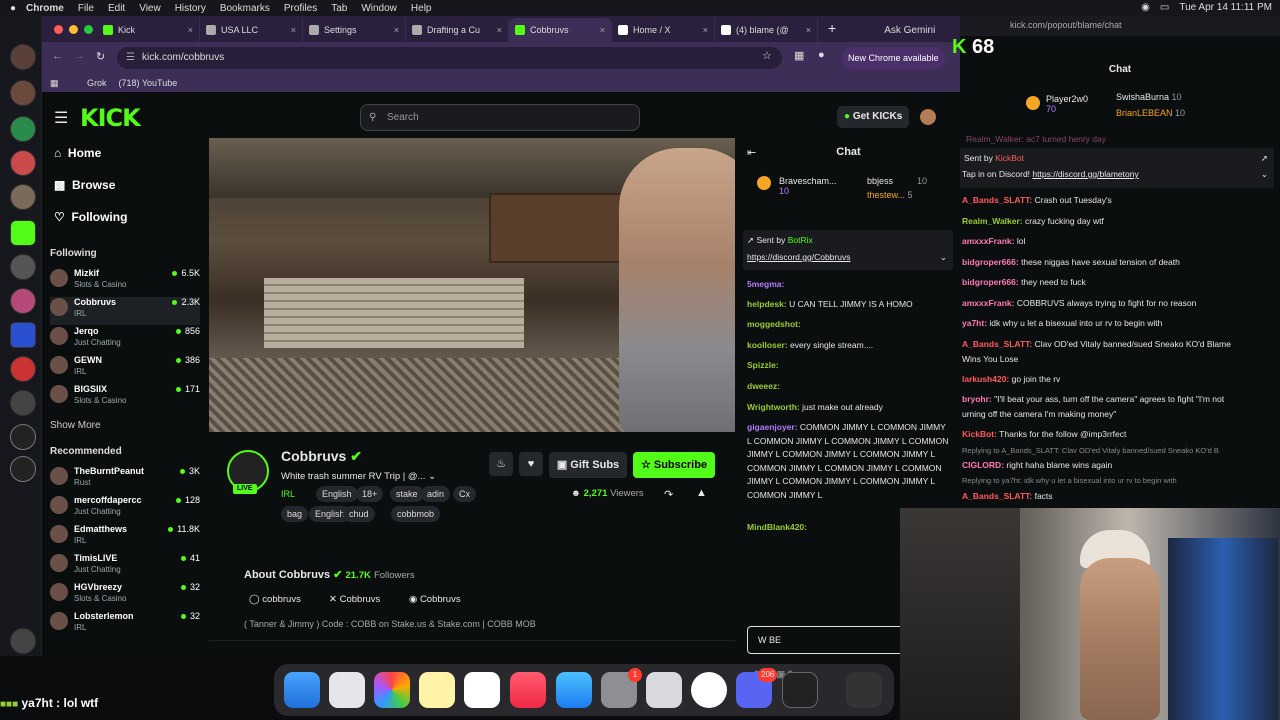 This screenshot has width=1280, height=720. I want to click on menu-help: Help, so click(421, 8).